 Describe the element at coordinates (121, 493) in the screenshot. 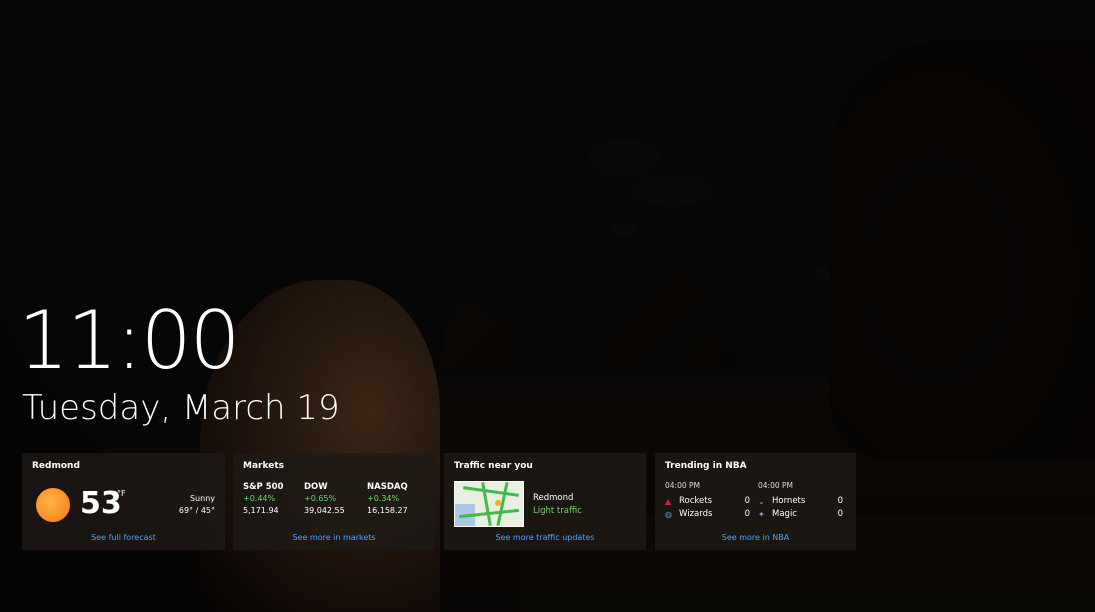

I see `weather-unit: °F` at that location.